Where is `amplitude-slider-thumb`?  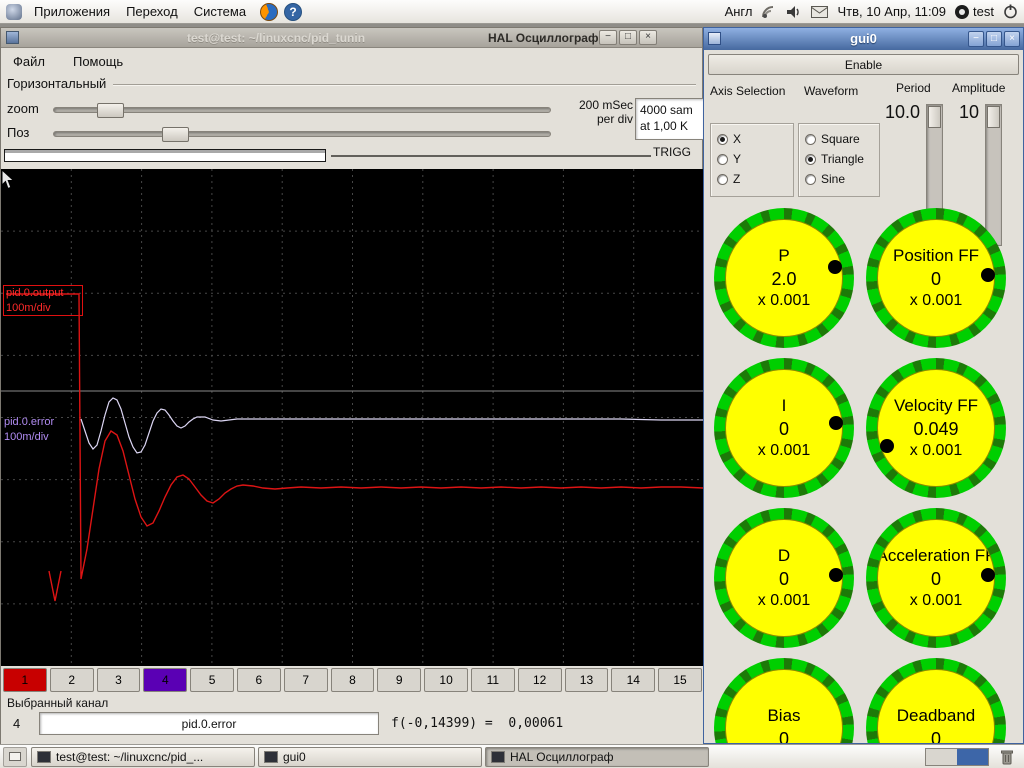
amplitude-slider-thumb is located at coordinates (993, 117).